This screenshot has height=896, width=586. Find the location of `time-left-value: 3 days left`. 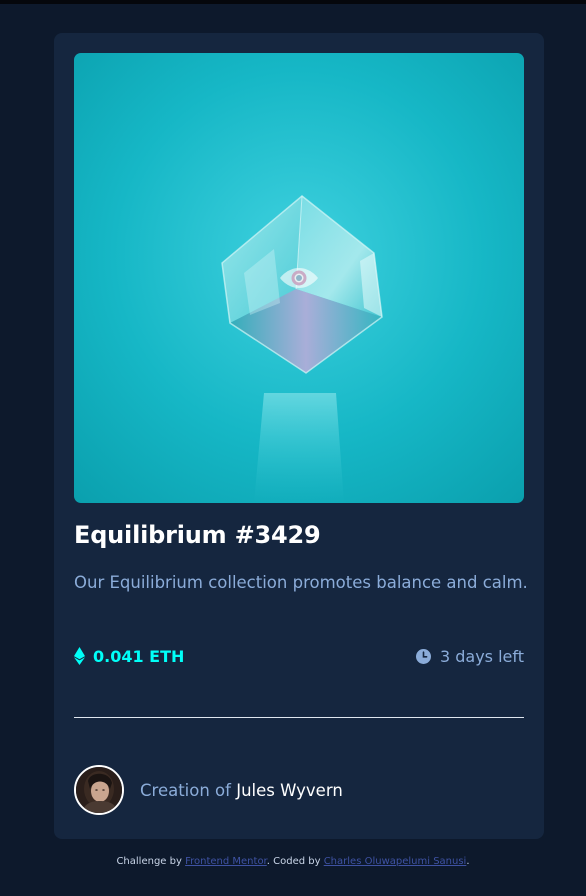

time-left-value: 3 days left is located at coordinates (481, 656).